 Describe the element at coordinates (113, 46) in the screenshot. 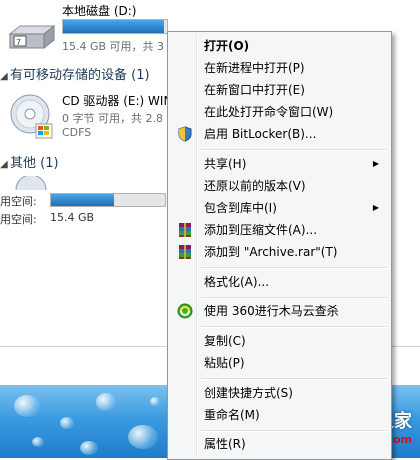

I see `drive-d-space: 15.4 GB 可用，共 3` at that location.